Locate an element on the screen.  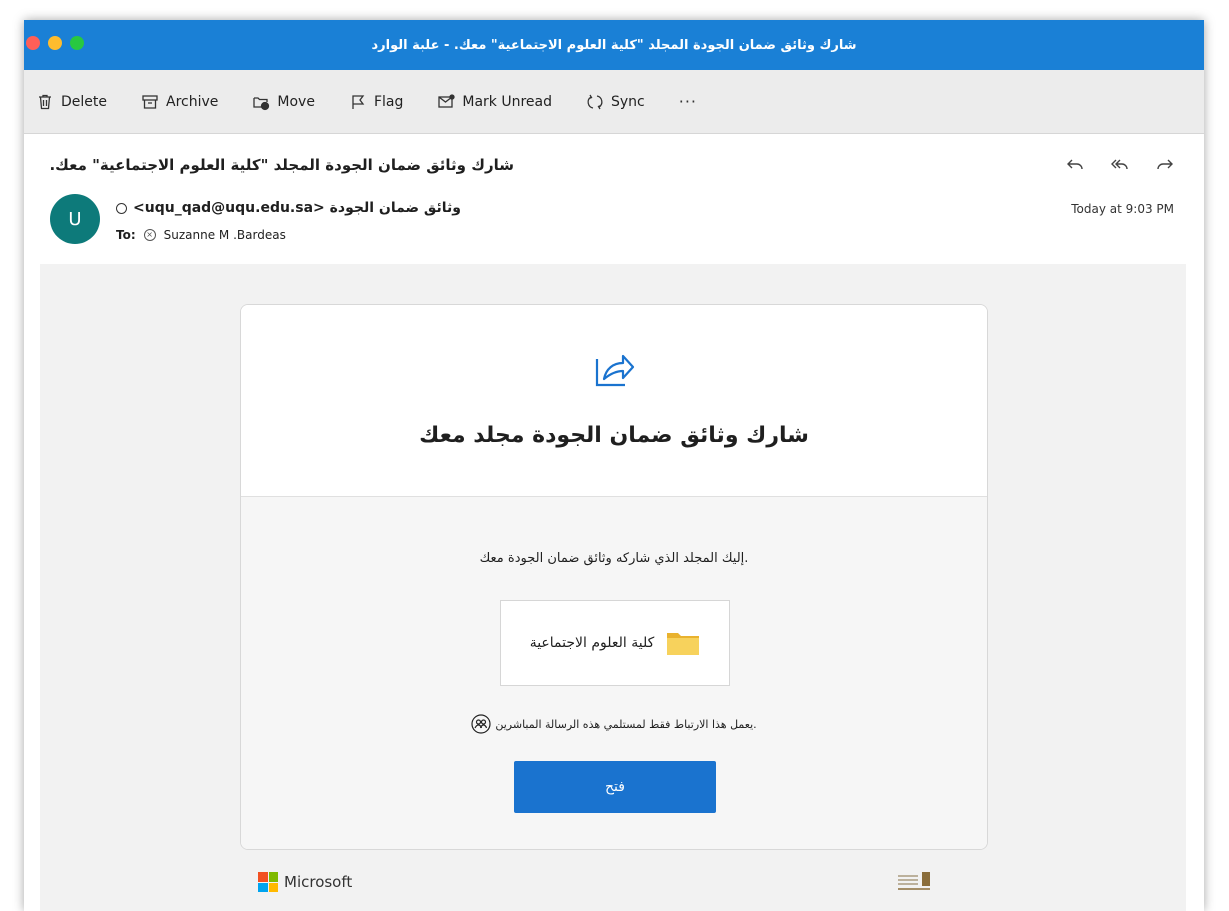
trash-icon is located at coordinates (45, 101).